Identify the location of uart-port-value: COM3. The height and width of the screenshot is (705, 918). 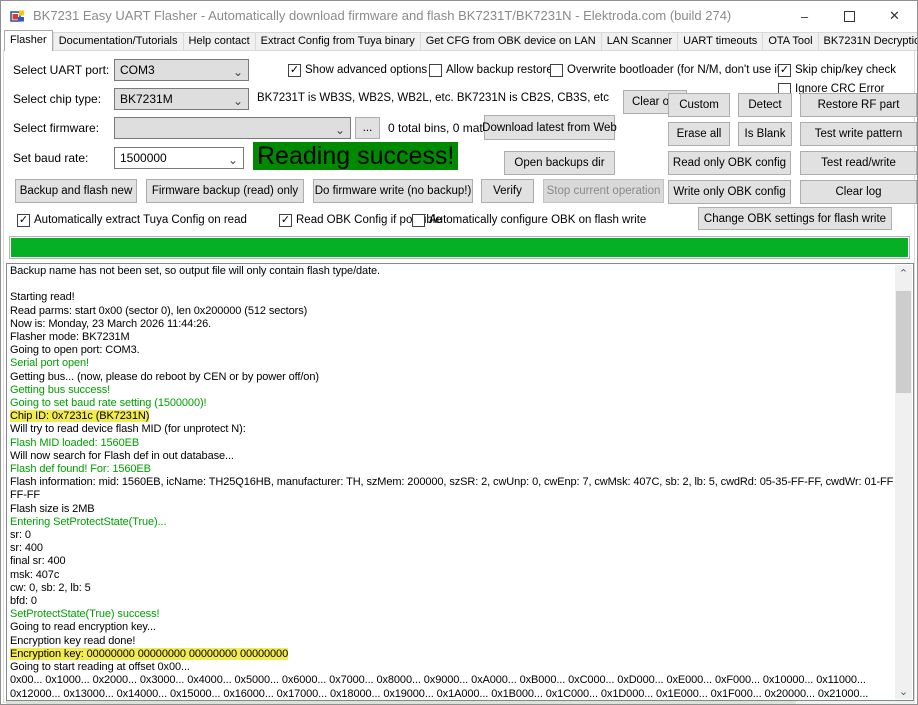
(137, 70).